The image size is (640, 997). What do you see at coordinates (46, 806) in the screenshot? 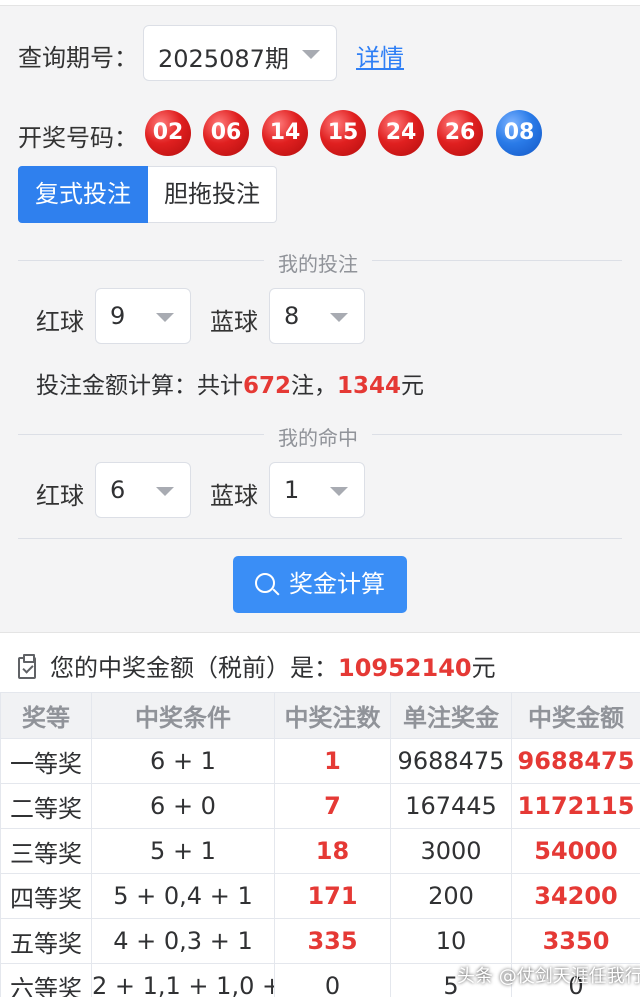
I see `cell-level: 二等奖` at bounding box center [46, 806].